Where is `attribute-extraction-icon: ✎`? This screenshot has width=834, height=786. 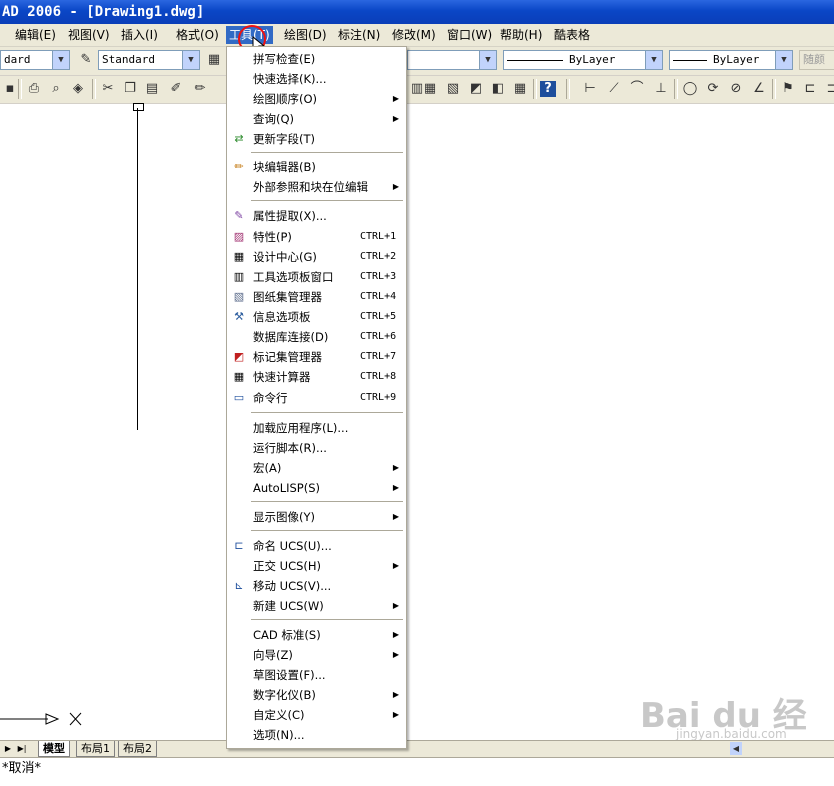 attribute-extraction-icon: ✎ is located at coordinates (239, 215).